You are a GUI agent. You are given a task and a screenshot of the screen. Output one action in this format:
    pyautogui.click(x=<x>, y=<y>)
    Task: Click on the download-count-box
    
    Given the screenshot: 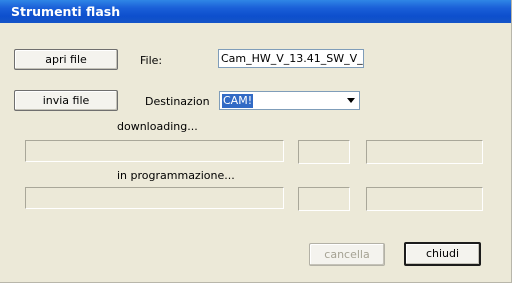 What is the action you would take?
    pyautogui.click(x=324, y=152)
    